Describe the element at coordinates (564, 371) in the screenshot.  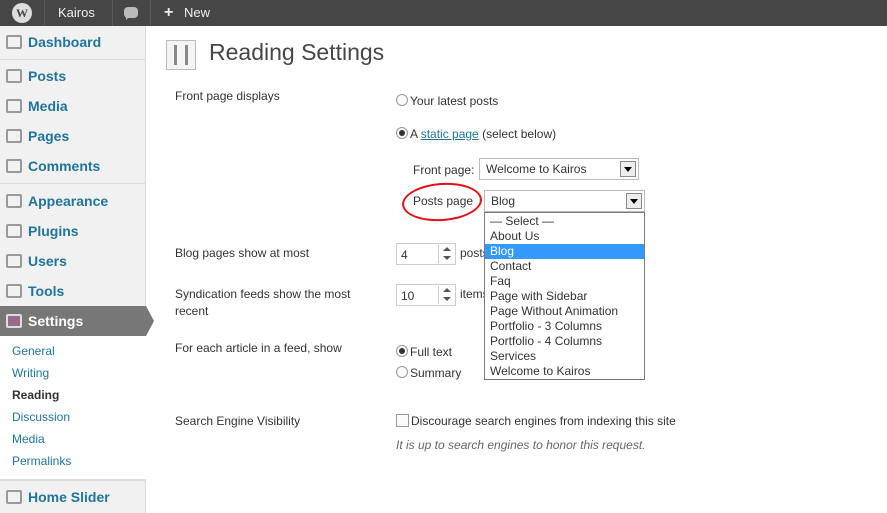
I see `dropdown-option: Welcome to Kairos` at that location.